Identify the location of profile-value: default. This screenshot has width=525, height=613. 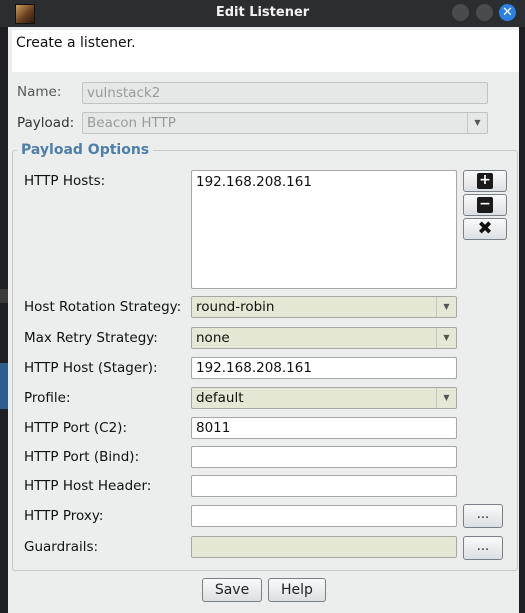
(220, 398).